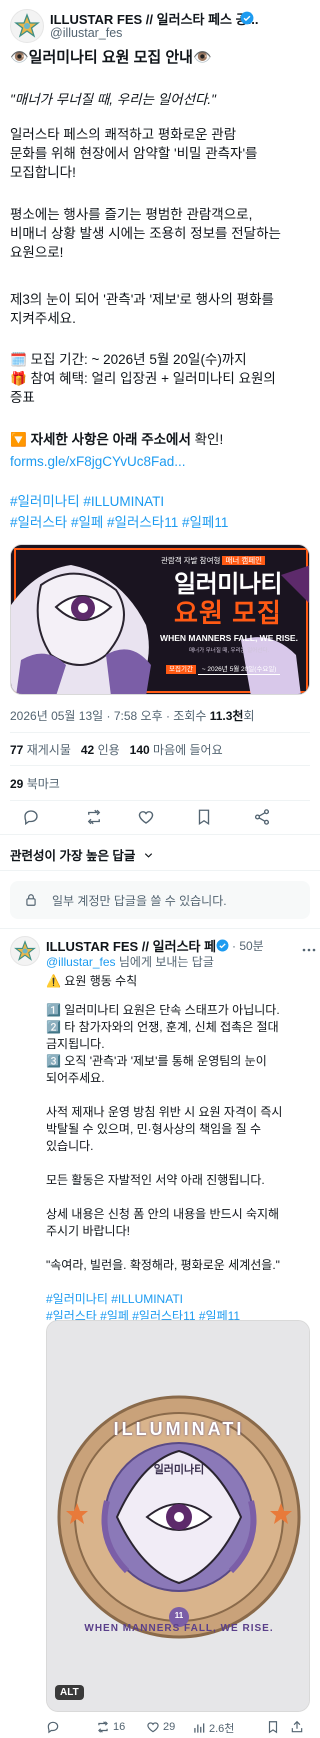 This screenshot has height=1738, width=320. What do you see at coordinates (117, 439) in the screenshot?
I see `post-detail-line: 🔽 자세한 사항은 아래 주소에서 확인!` at bounding box center [117, 439].